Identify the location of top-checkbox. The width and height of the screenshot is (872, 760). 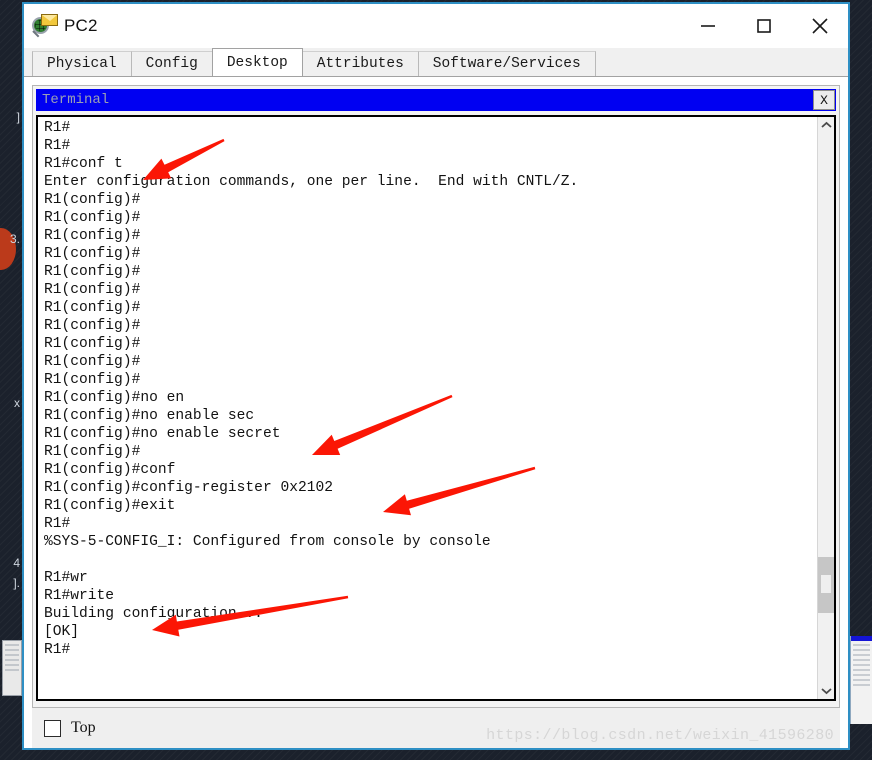
(52, 728).